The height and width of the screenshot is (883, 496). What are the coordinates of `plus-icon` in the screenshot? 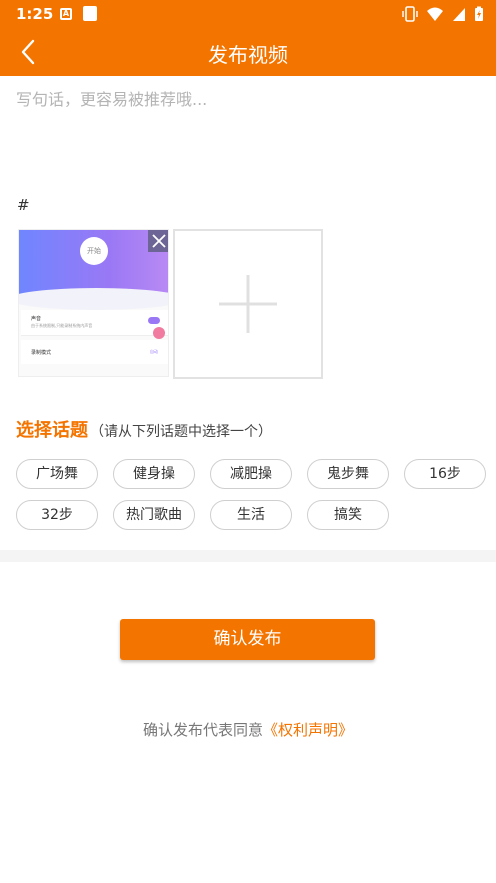 It's located at (248, 304).